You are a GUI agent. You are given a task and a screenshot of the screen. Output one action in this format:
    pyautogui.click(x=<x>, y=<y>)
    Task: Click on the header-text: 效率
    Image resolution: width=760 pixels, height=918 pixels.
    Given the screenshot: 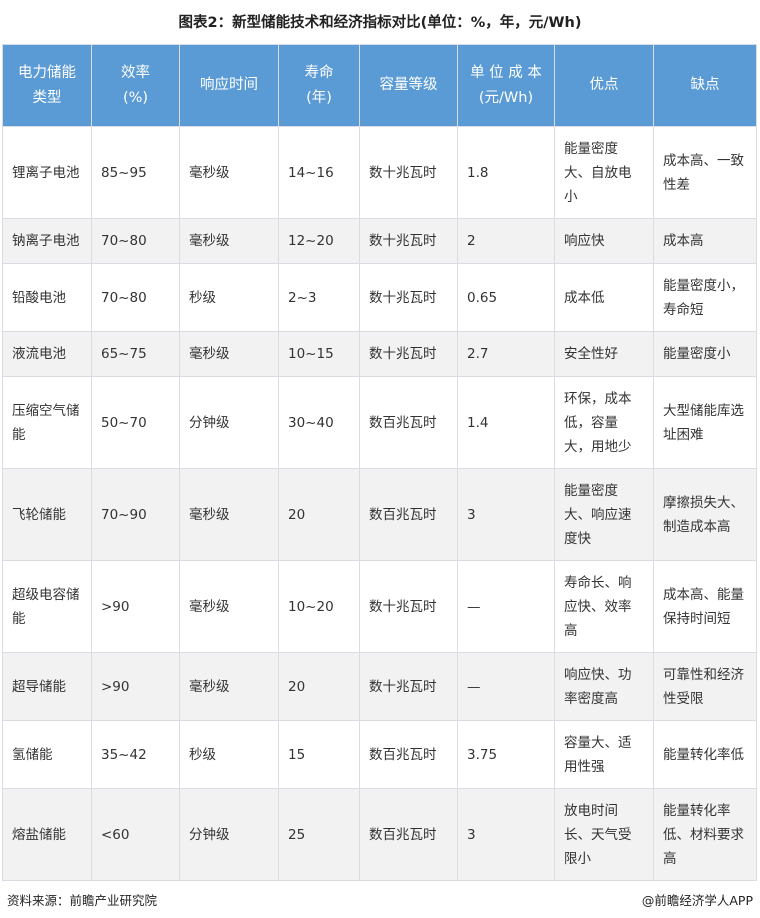 What is the action you would take?
    pyautogui.click(x=135, y=72)
    